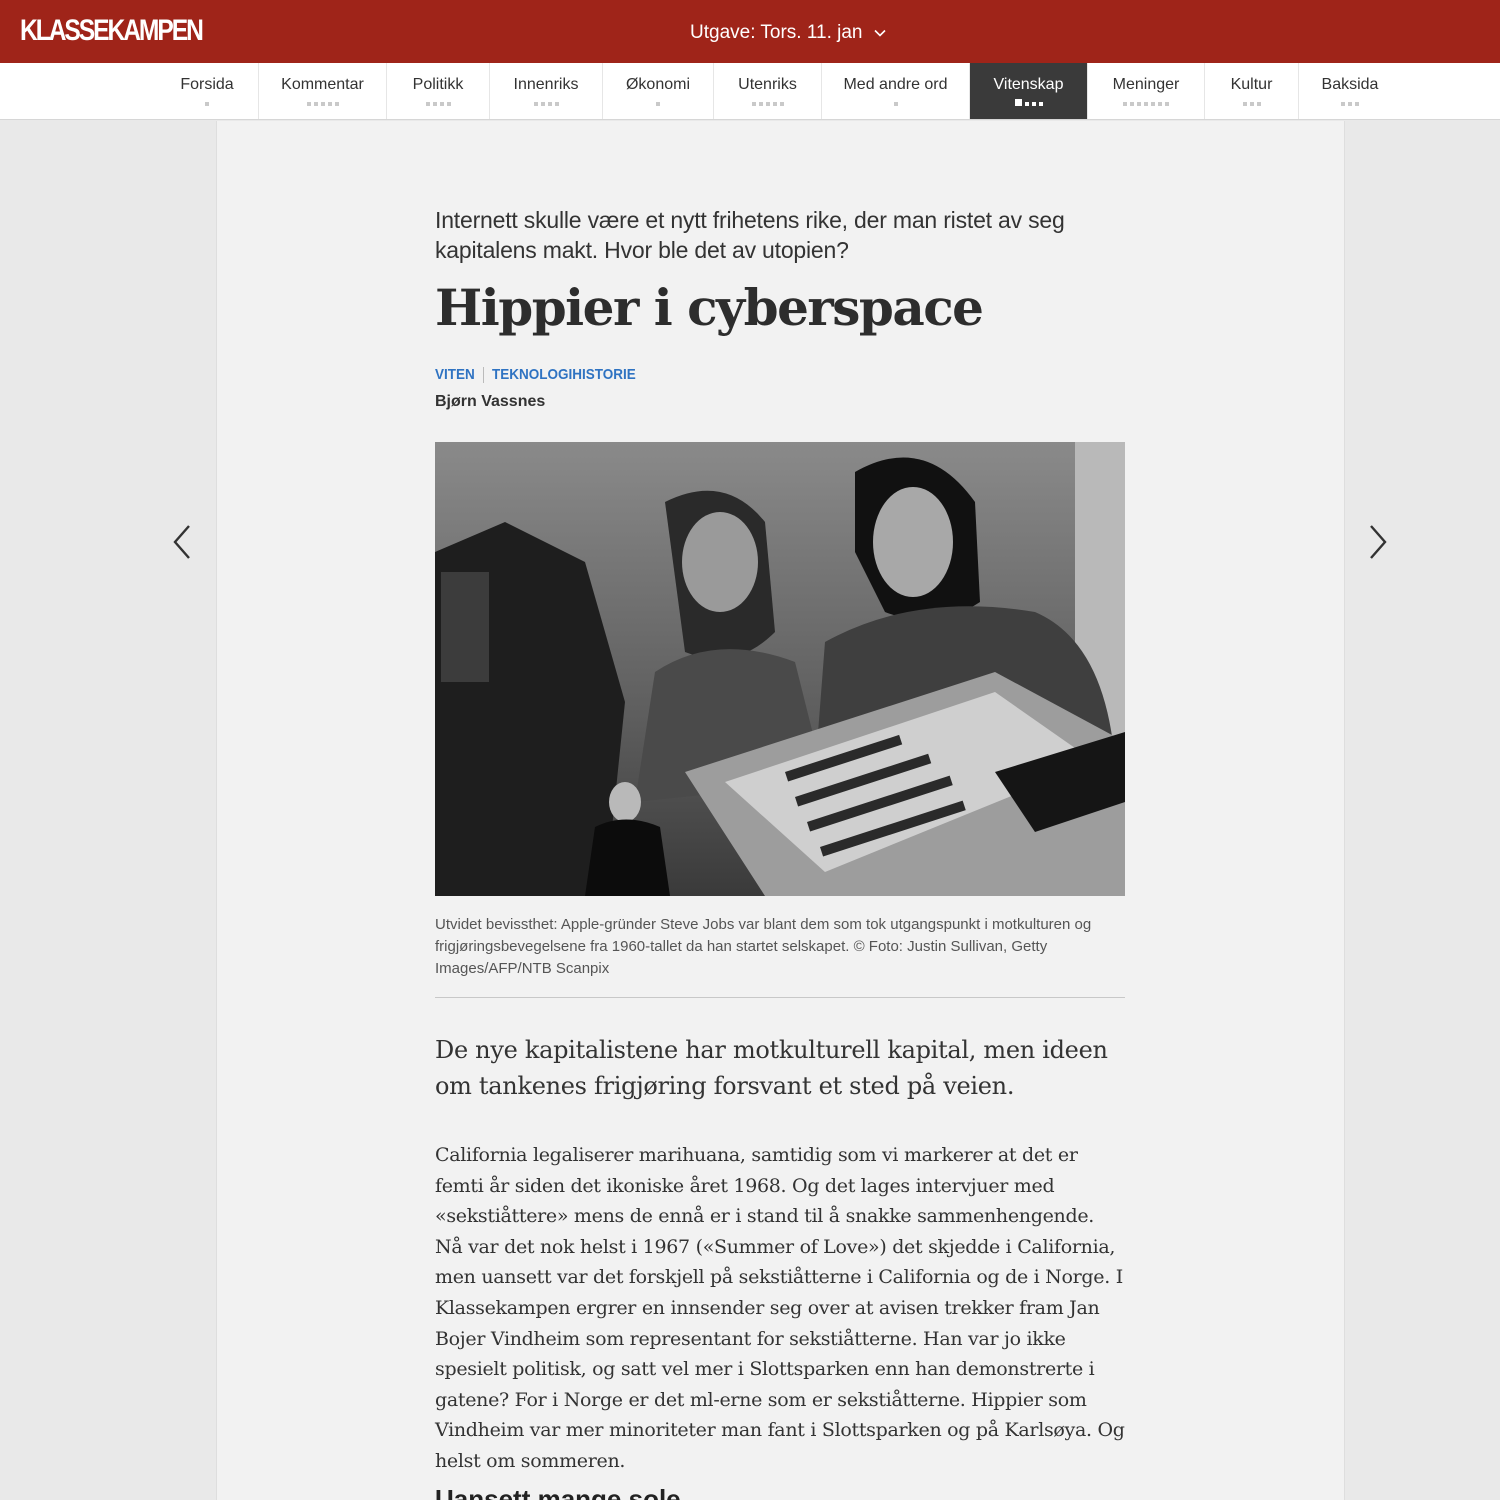  What do you see at coordinates (490, 401) in the screenshot?
I see `article-author: Bjørn Vassnes` at bounding box center [490, 401].